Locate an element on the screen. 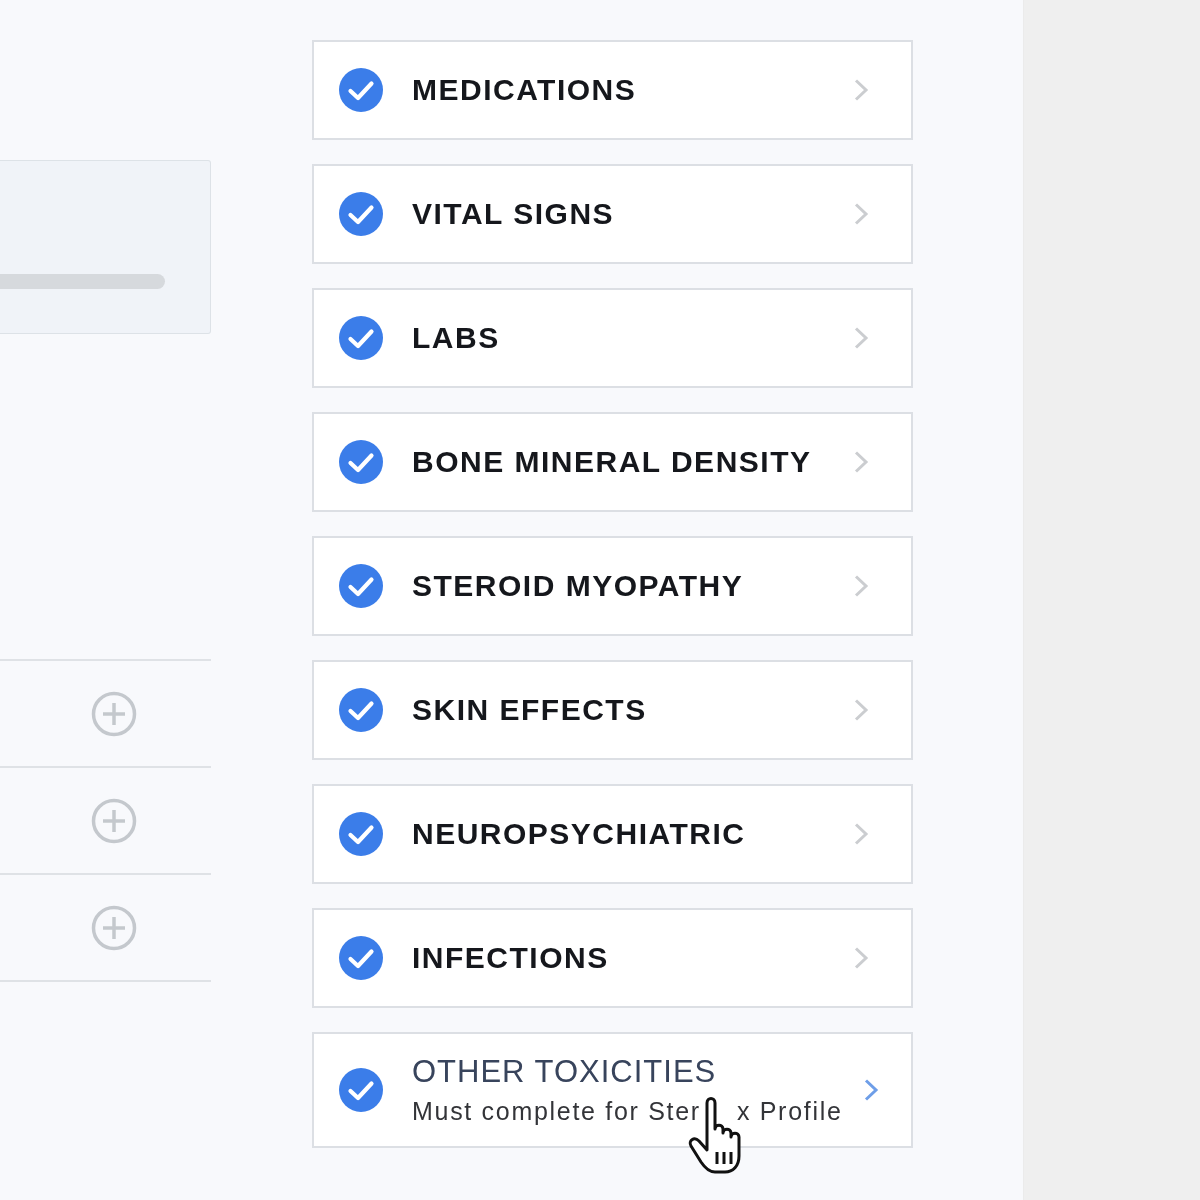 This screenshot has height=1200, width=1200. section-subtitle: x Profile is located at coordinates (789, 1110).